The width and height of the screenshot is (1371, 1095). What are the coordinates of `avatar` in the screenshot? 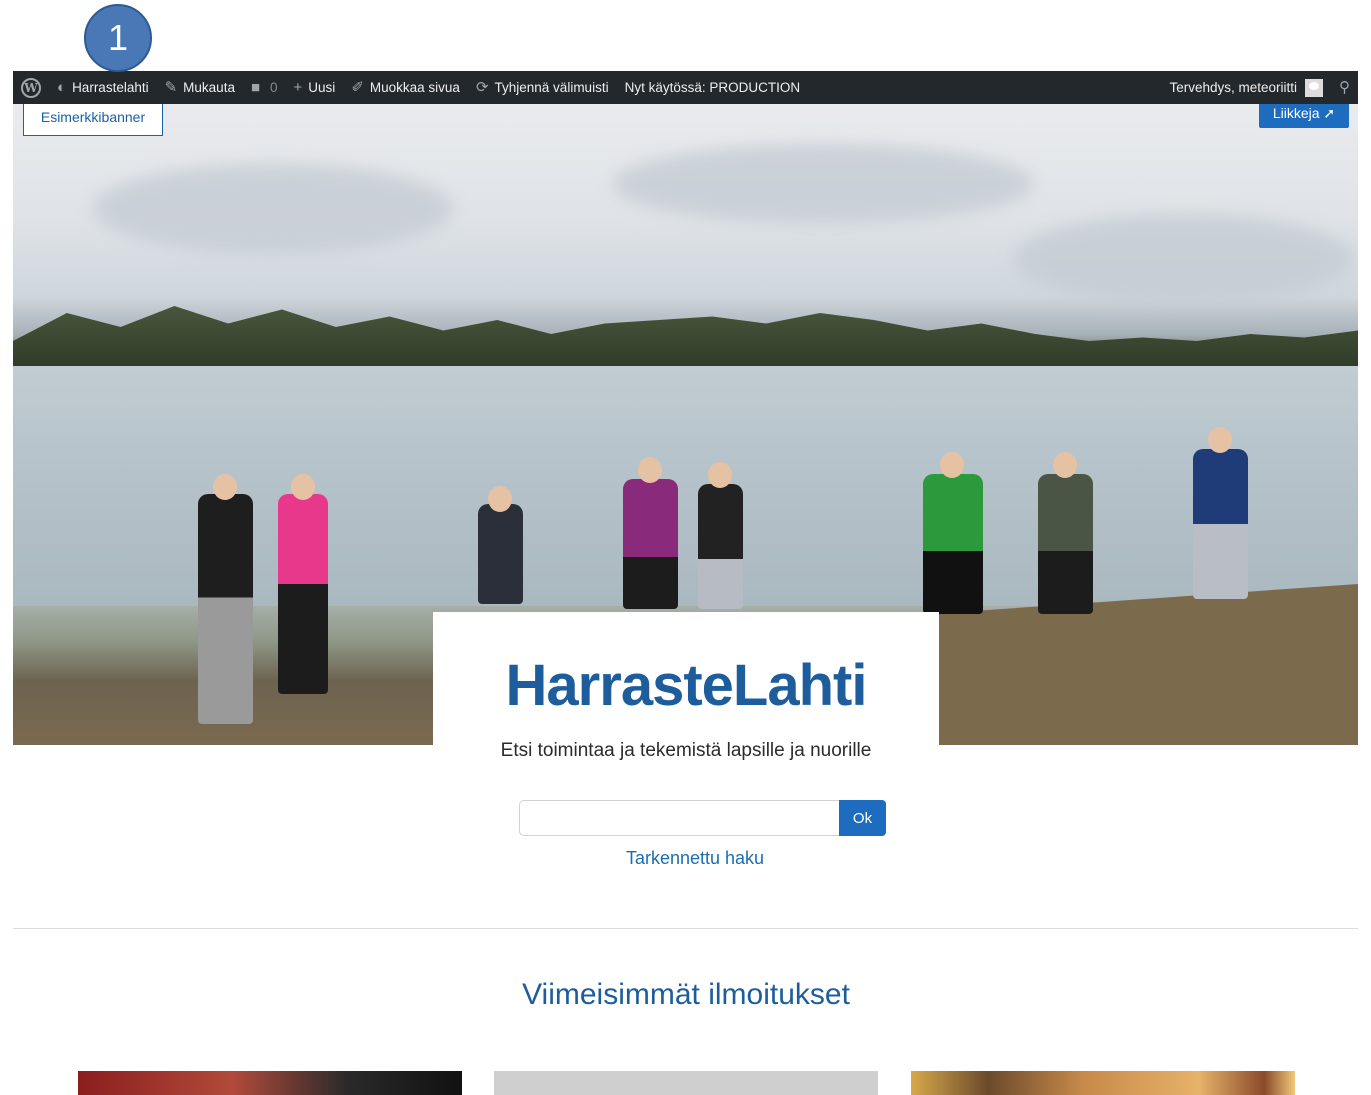 It's located at (1314, 87).